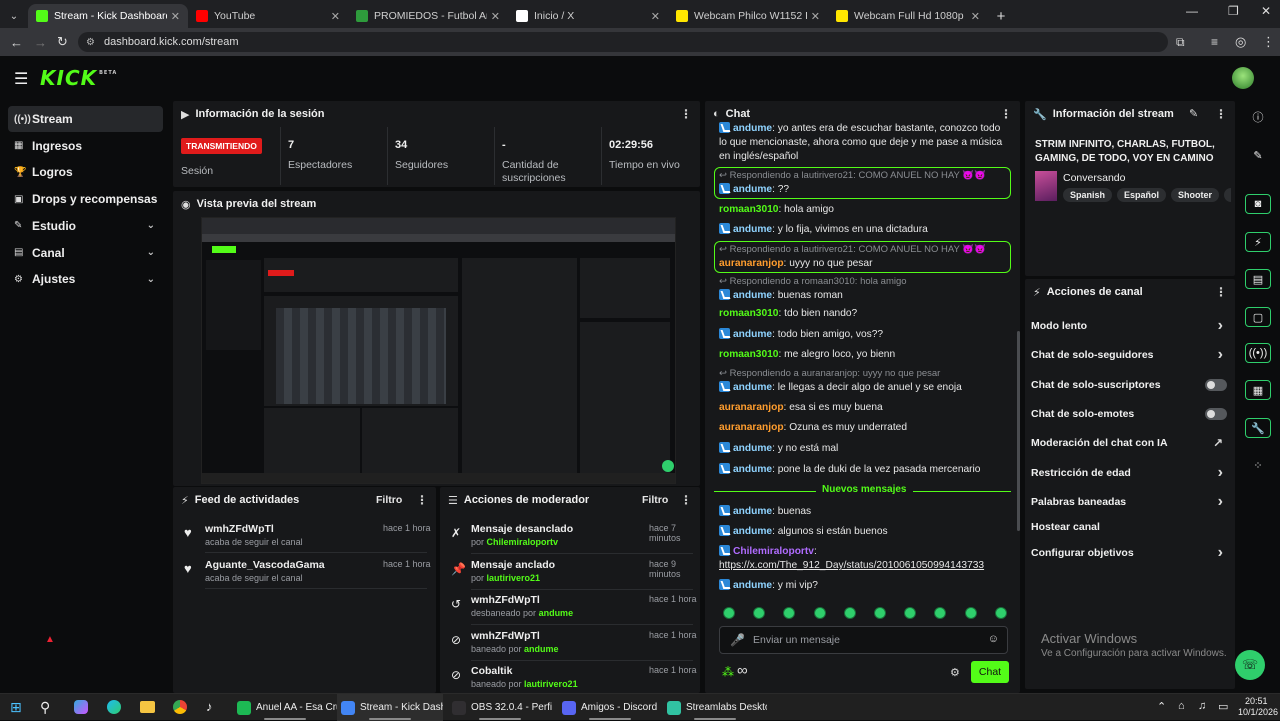 The width and height of the screenshot is (1280, 721). Describe the element at coordinates (1240, 42) in the screenshot. I see `profile-icon: ◎` at that location.